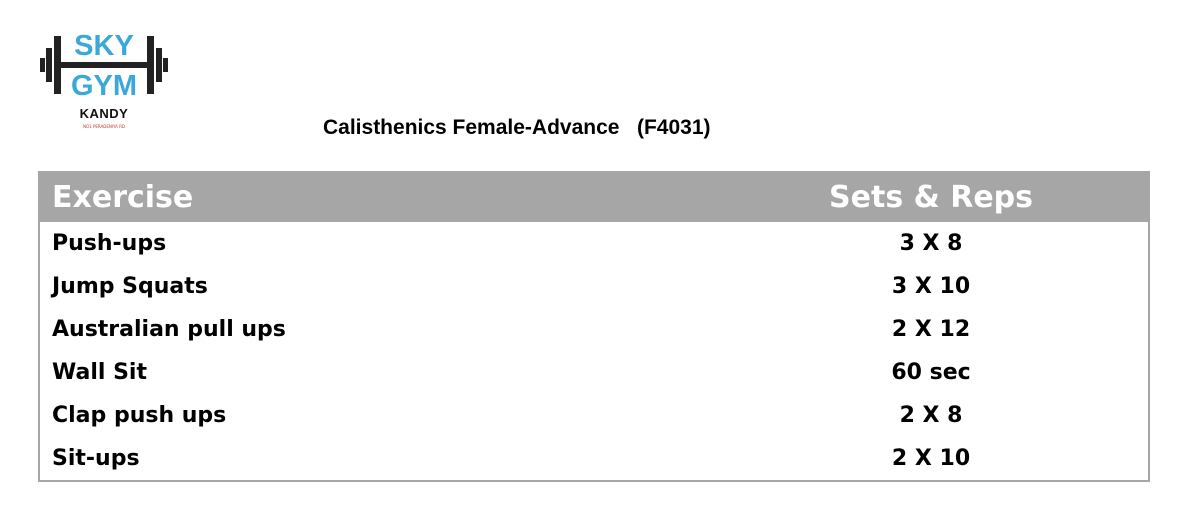 This screenshot has height=517, width=1177. Describe the element at coordinates (104, 46) in the screenshot. I see `logo-line1: SKY` at that location.